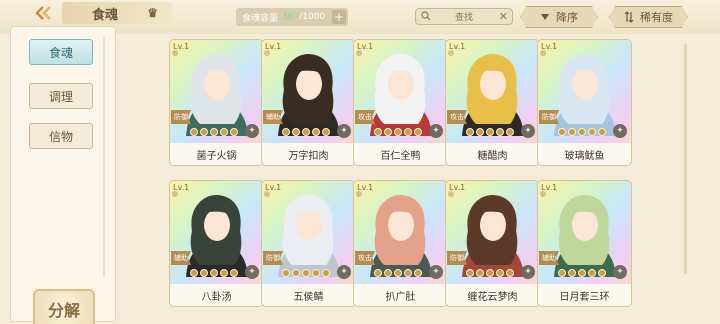 Image resolution: width=720 pixels, height=324 pixels. Describe the element at coordinates (400, 295) in the screenshot. I see `card-name: 扒广肚` at that location.